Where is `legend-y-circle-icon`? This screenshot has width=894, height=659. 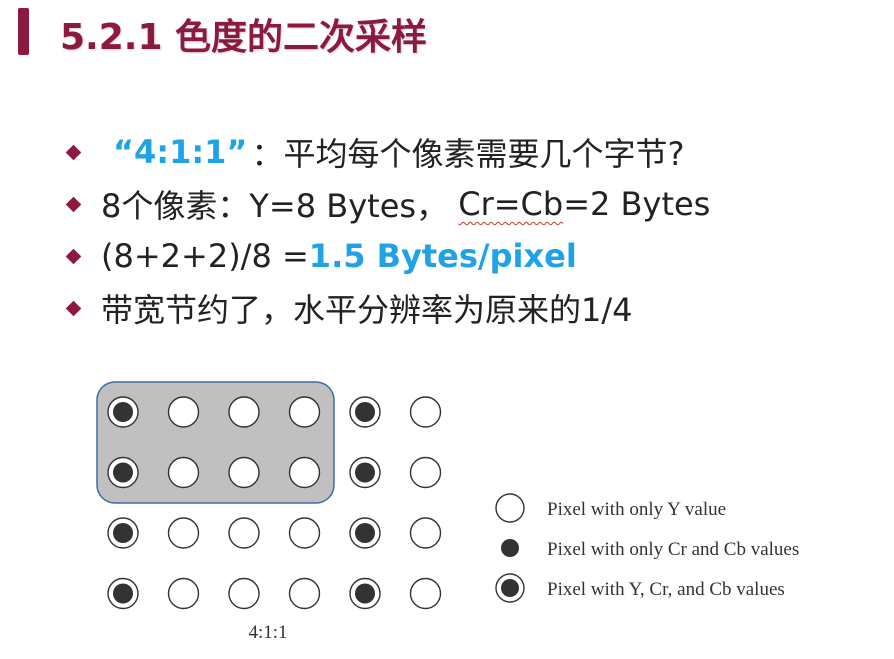
legend-y-circle-icon is located at coordinates (510, 508).